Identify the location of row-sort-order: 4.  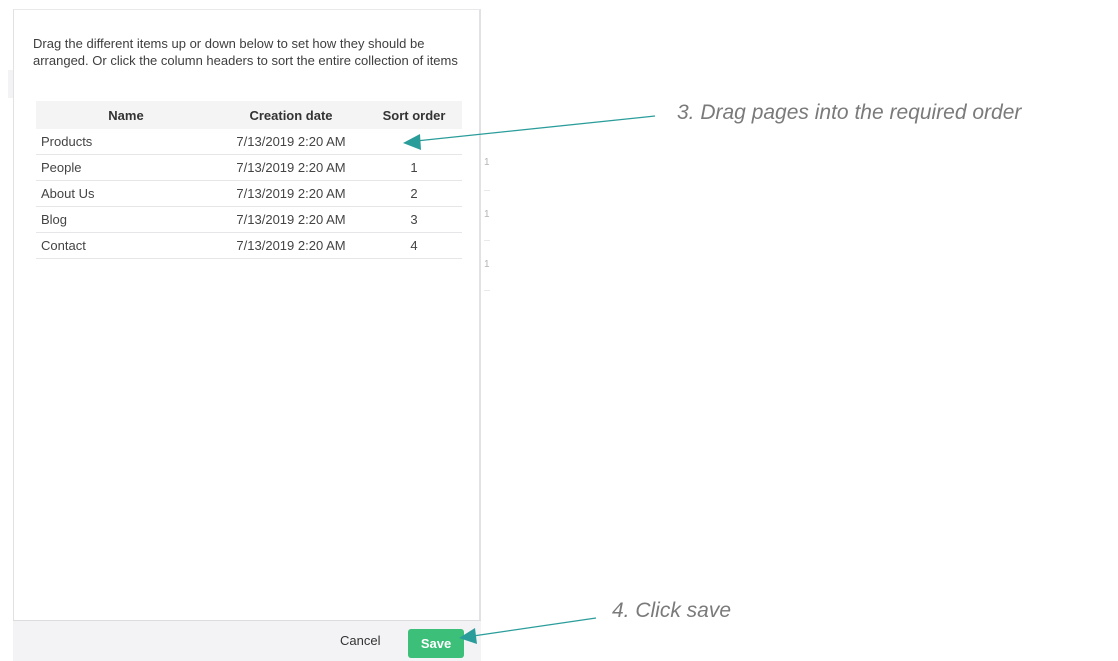
(414, 245).